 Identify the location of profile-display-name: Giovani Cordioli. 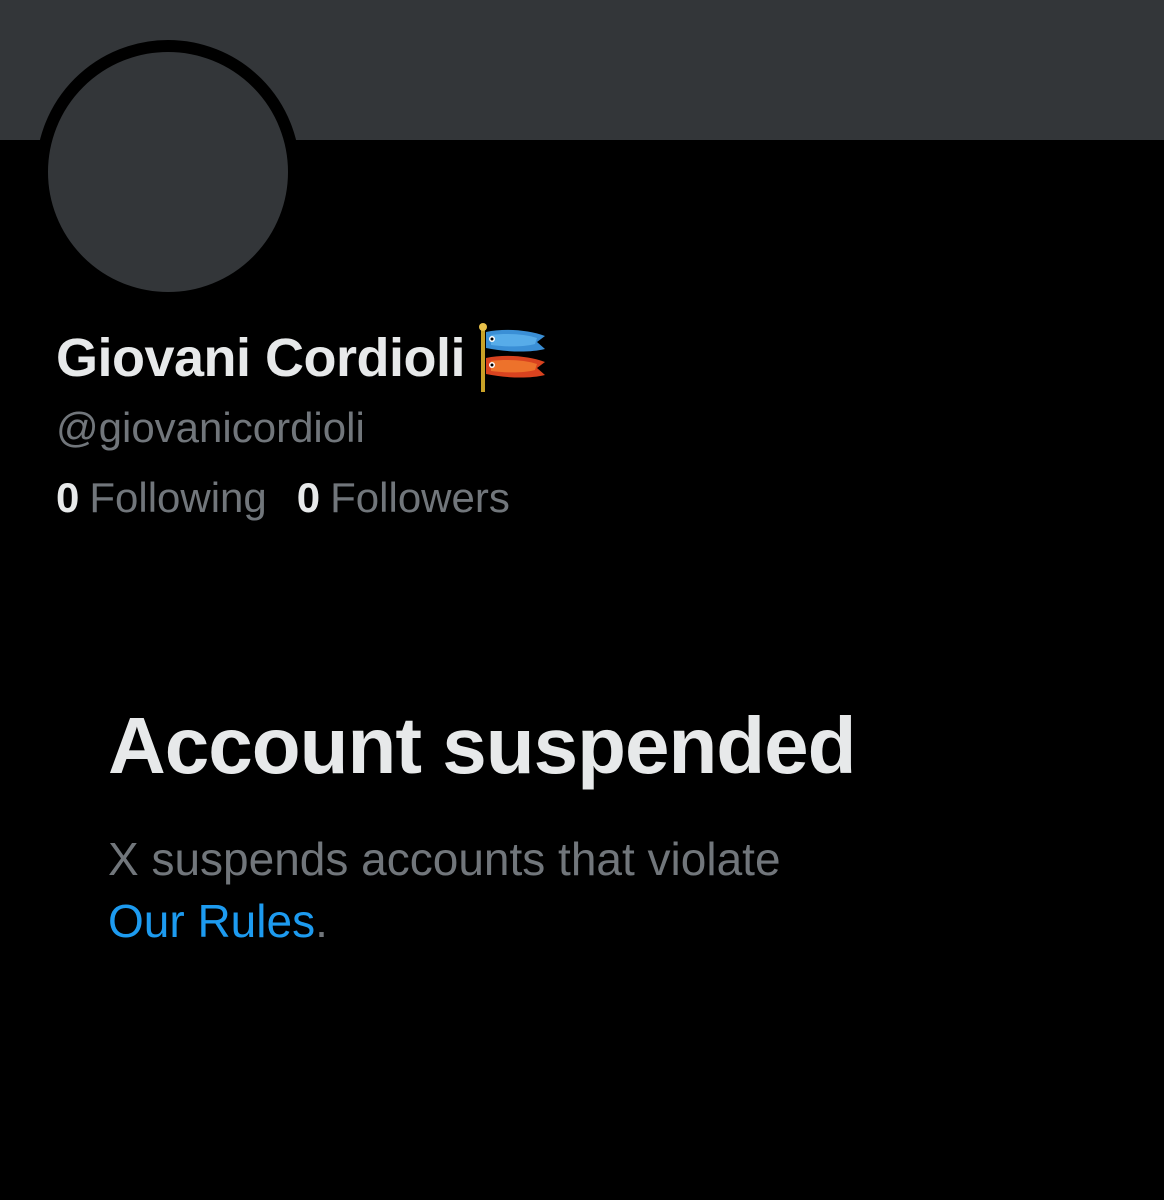
(302, 358).